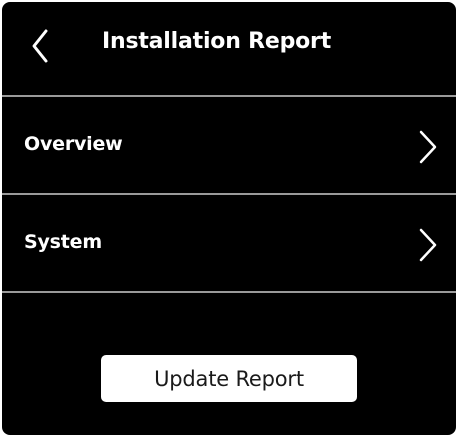  Describe the element at coordinates (229, 378) in the screenshot. I see `update-report-button: Update Report` at that location.